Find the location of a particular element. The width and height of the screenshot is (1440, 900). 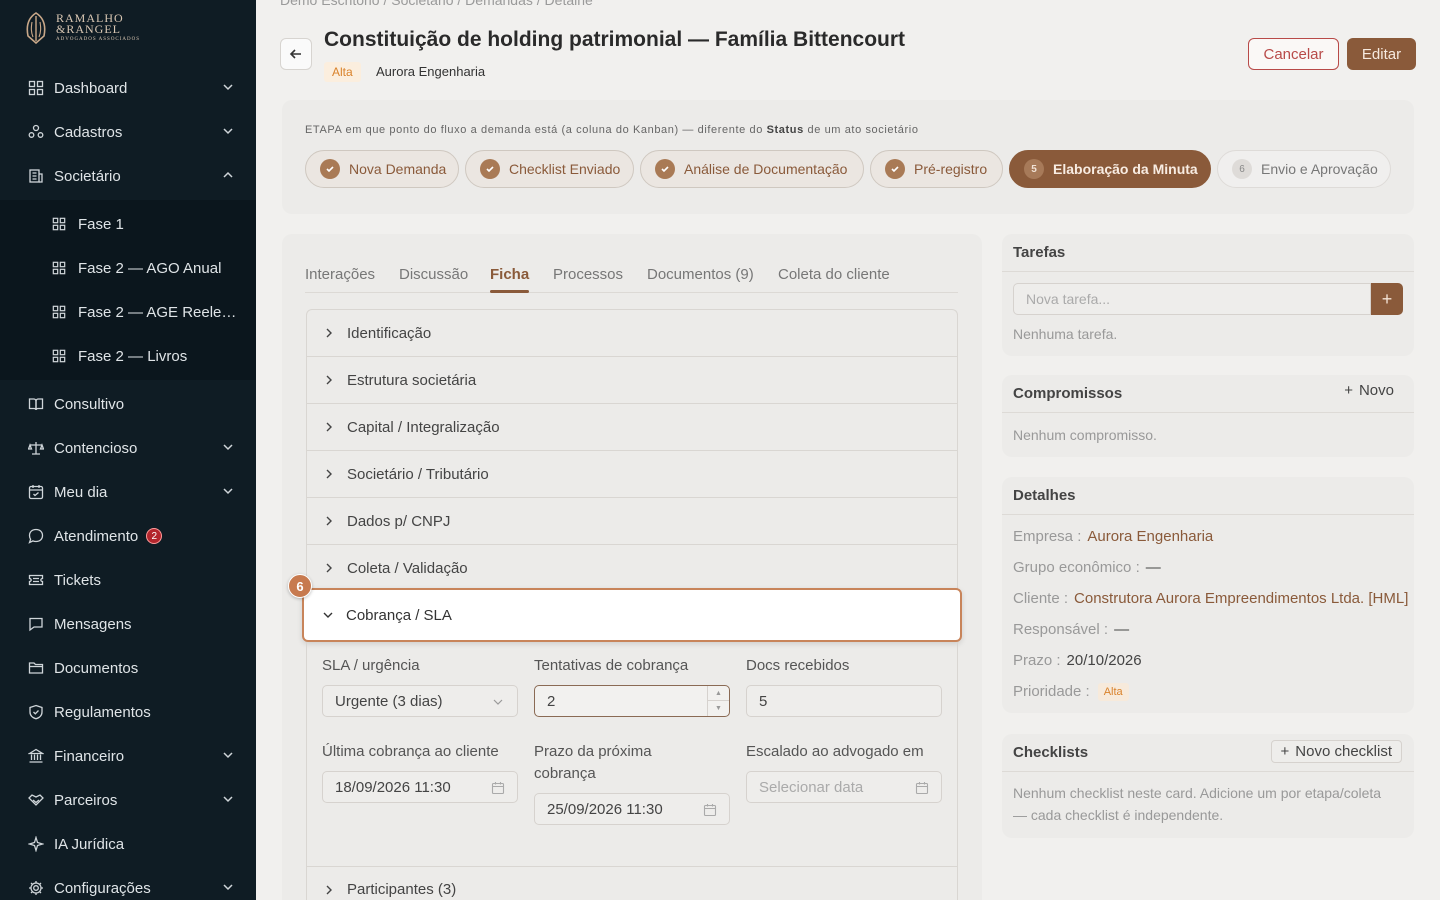

sidebar-subitem-fase2-livros: Fase 2 — Livros is located at coordinates (128, 356).